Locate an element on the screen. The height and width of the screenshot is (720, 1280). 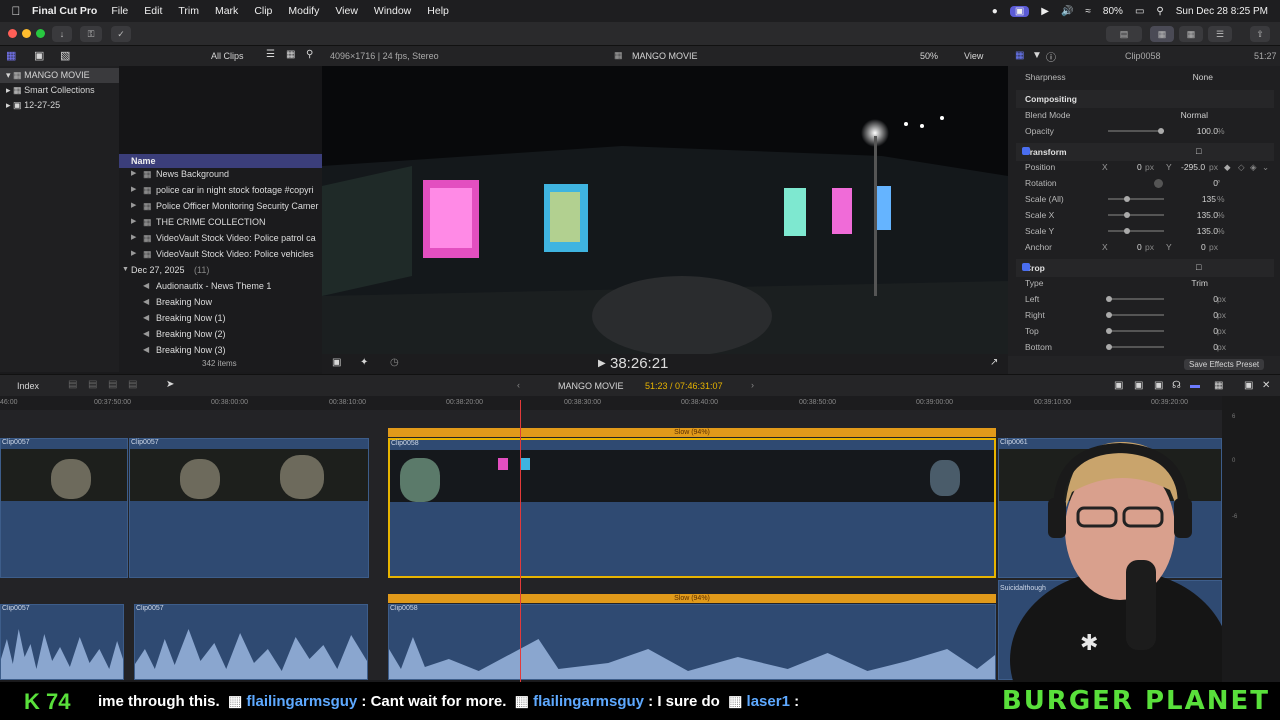
inspector-toggle-icon: ☰ is located at coordinates (1220, 34).